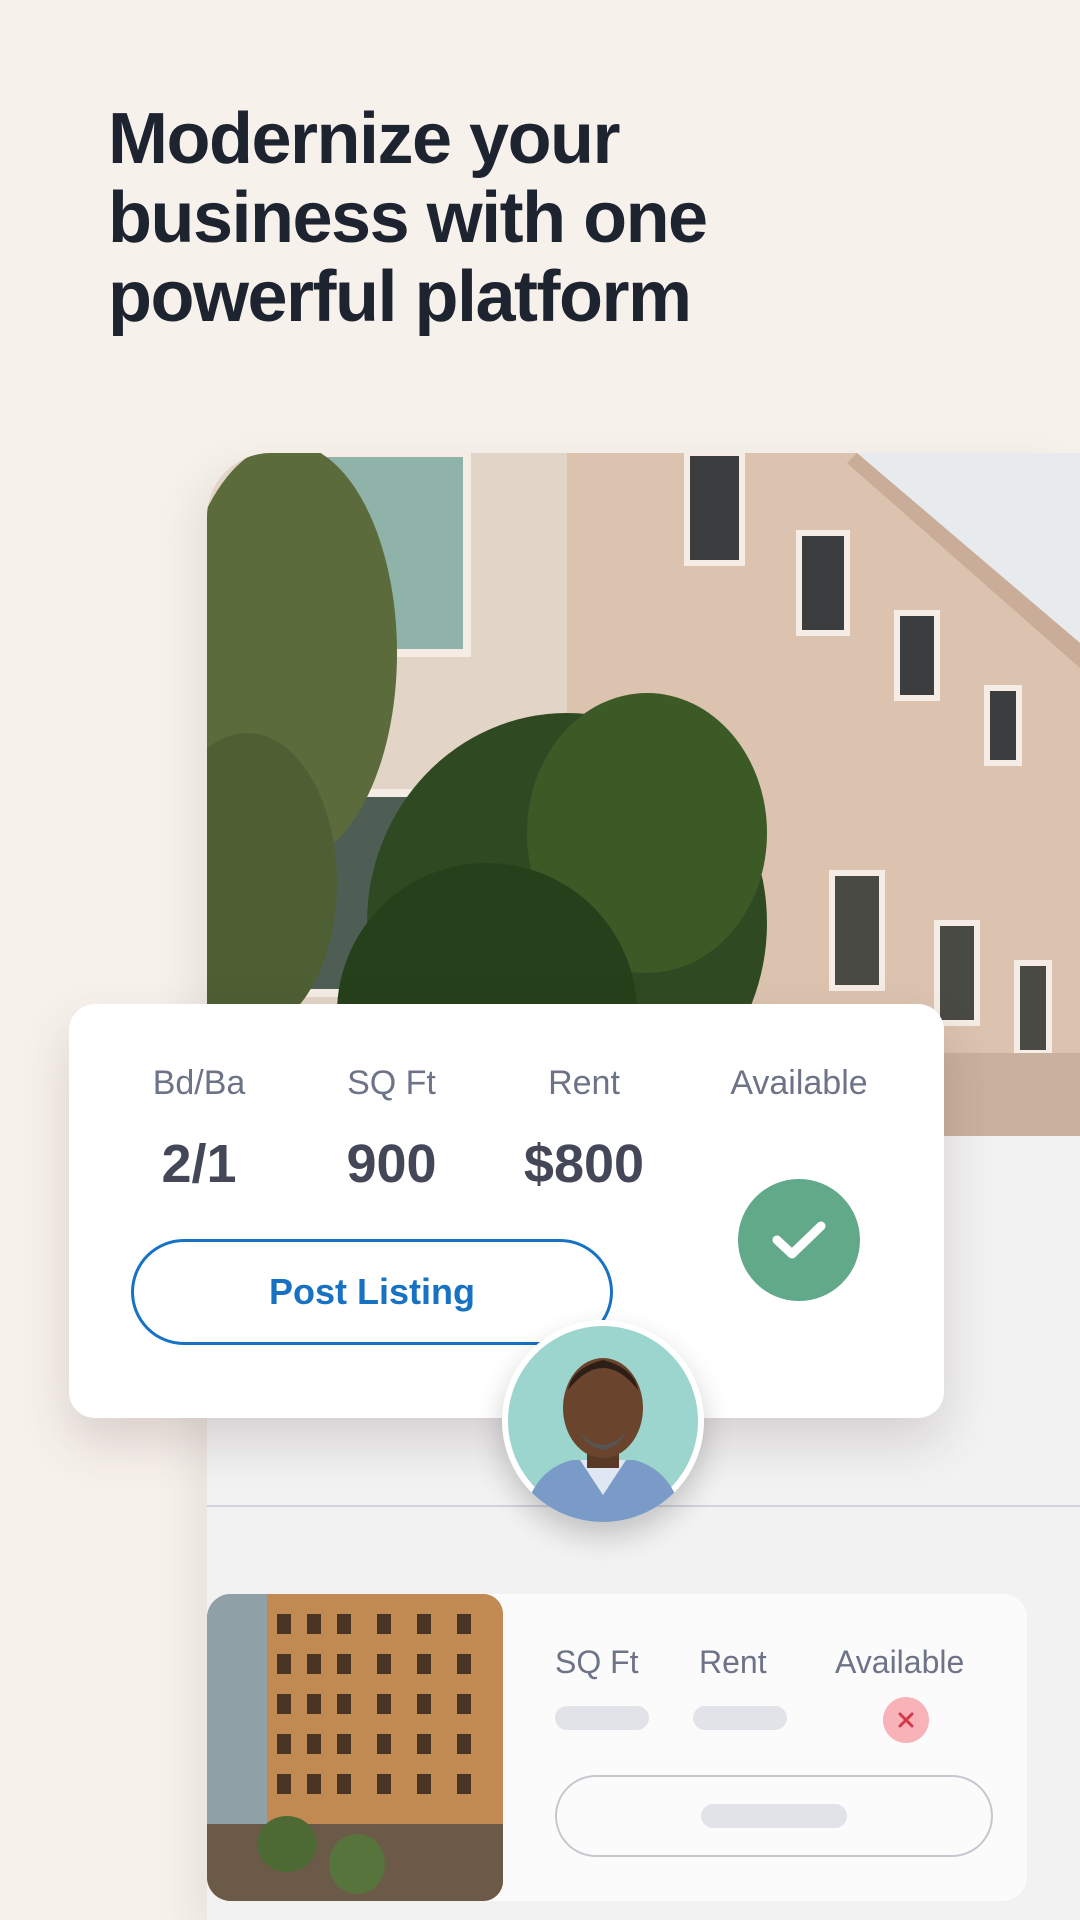 This screenshot has width=1080, height=1920. Describe the element at coordinates (391, 1164) in the screenshot. I see `sqft-value: 900` at that location.